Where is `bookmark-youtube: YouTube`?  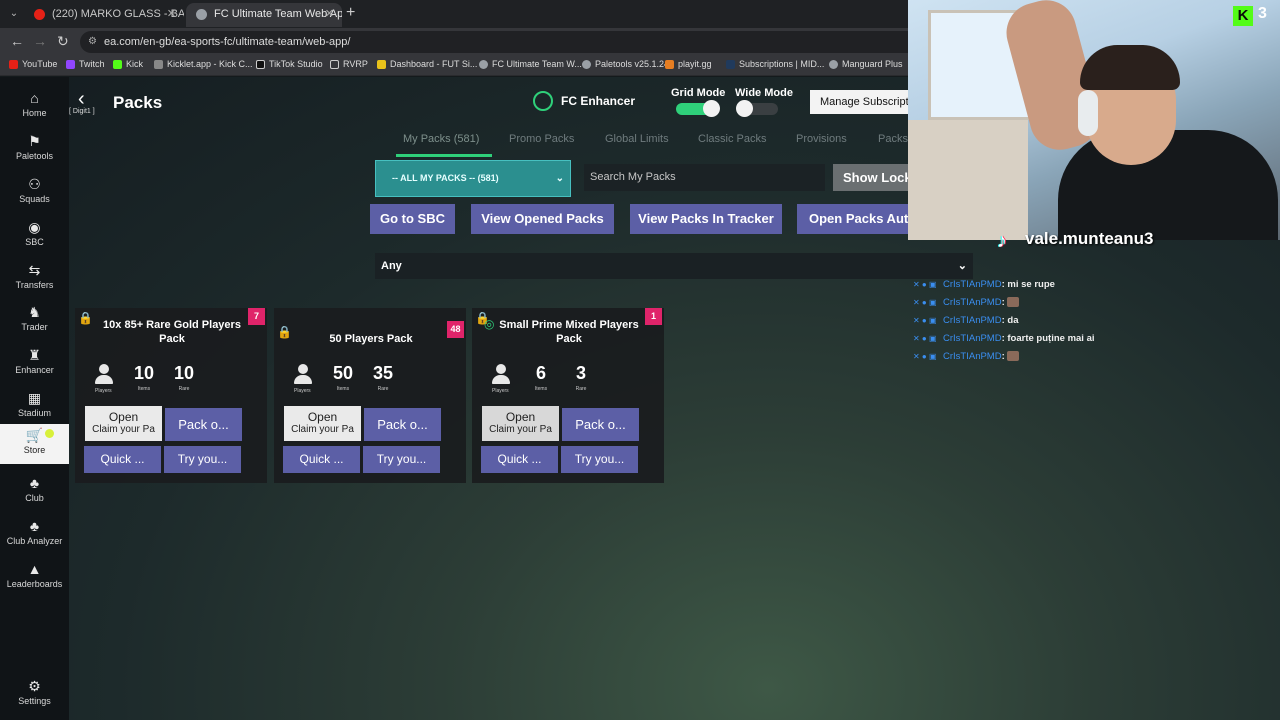 bookmark-youtube: YouTube is located at coordinates (33, 64).